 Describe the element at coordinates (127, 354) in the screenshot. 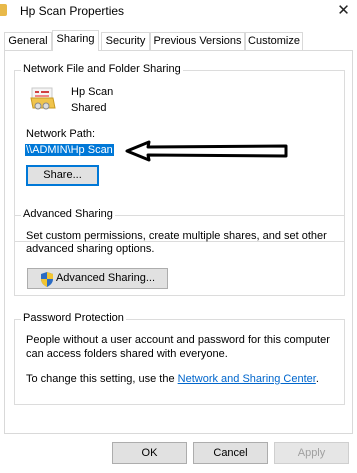

I see `password-protection-desc-2: can access folders shared with everyone.` at that location.